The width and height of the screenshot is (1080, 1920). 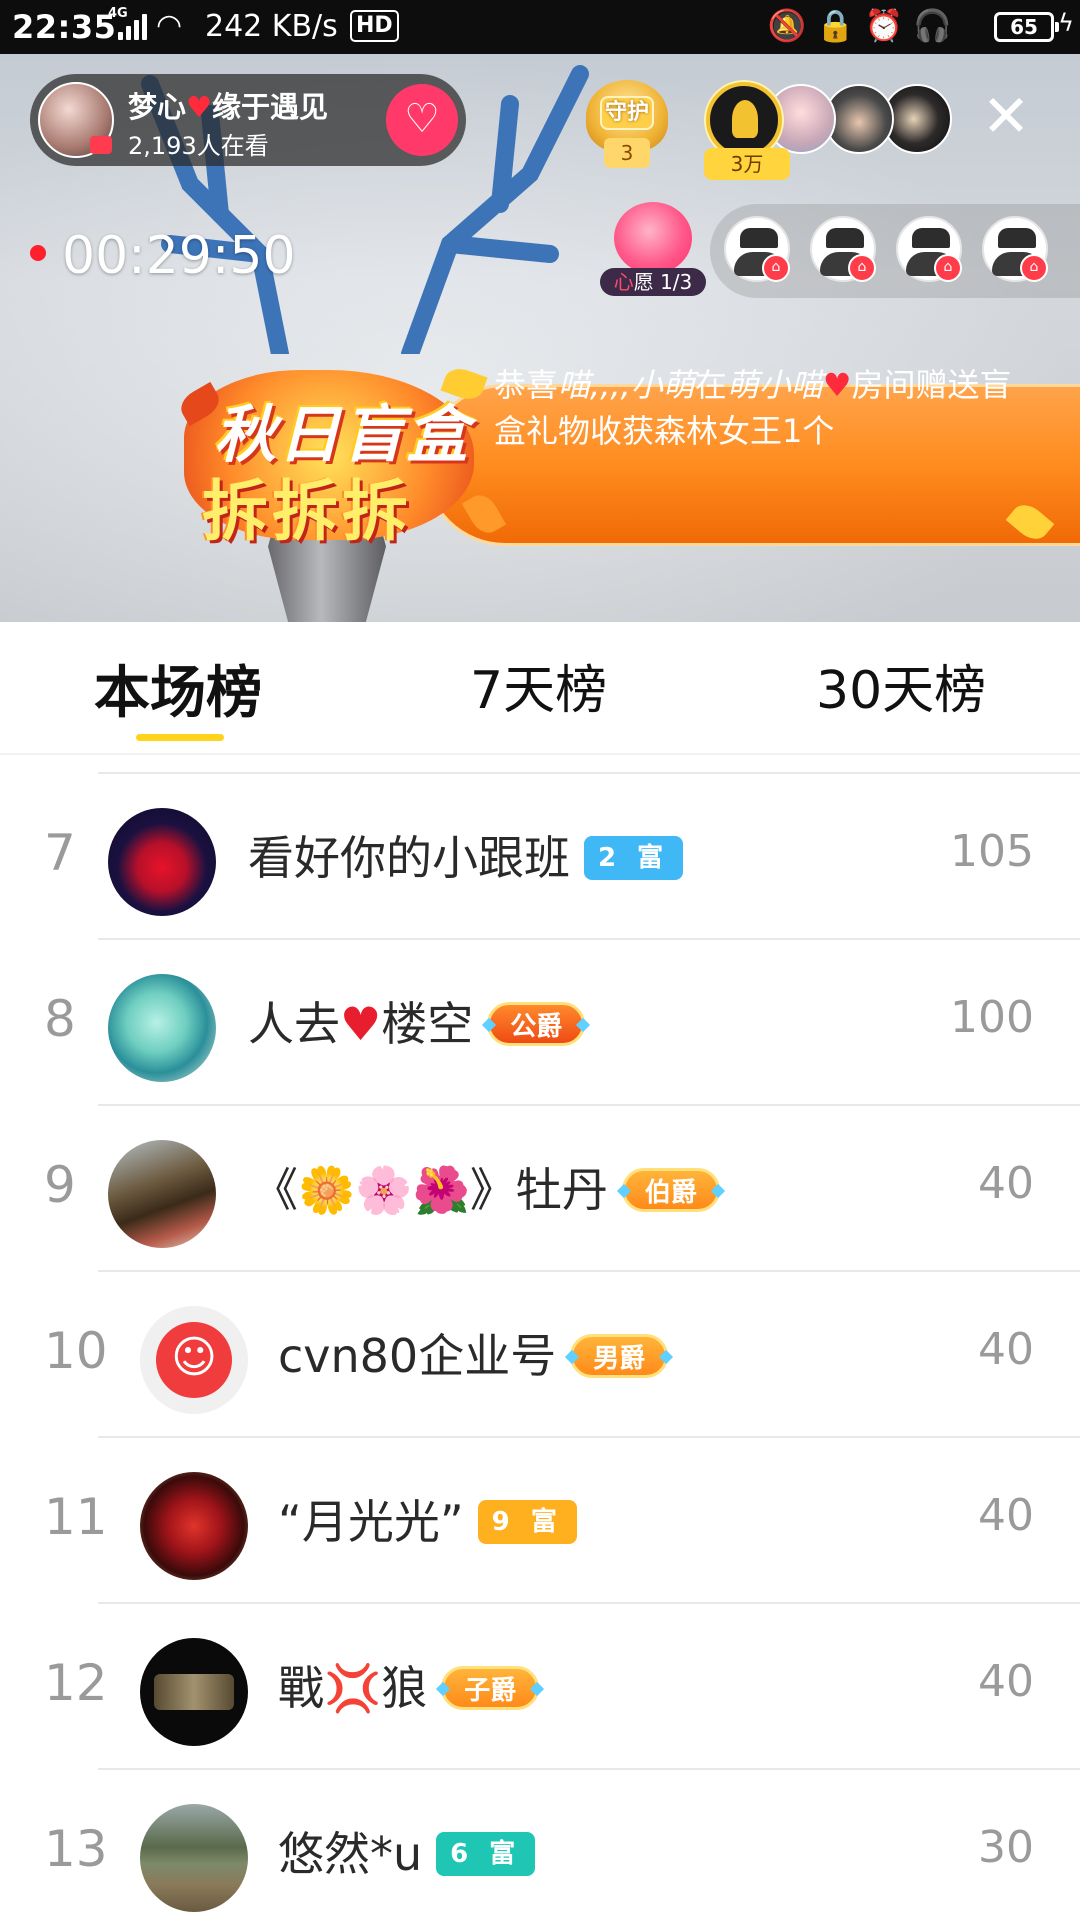 I want to click on score: 105, so click(x=992, y=851).